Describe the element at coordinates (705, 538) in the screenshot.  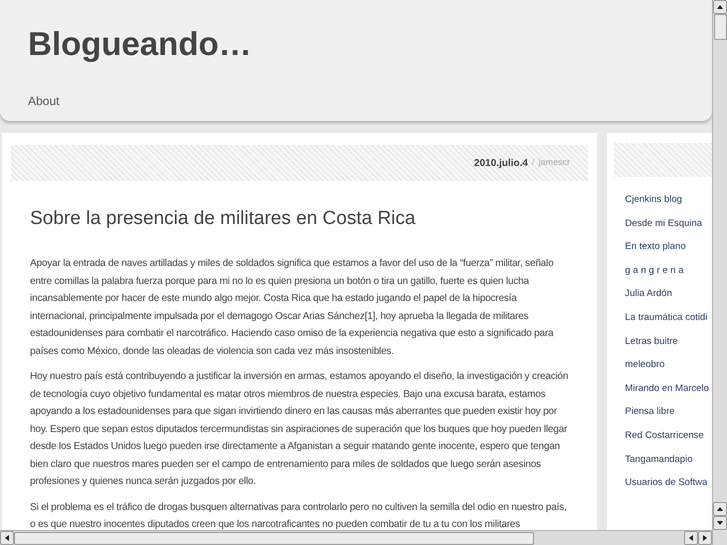
I see `scroll-right-icon` at that location.